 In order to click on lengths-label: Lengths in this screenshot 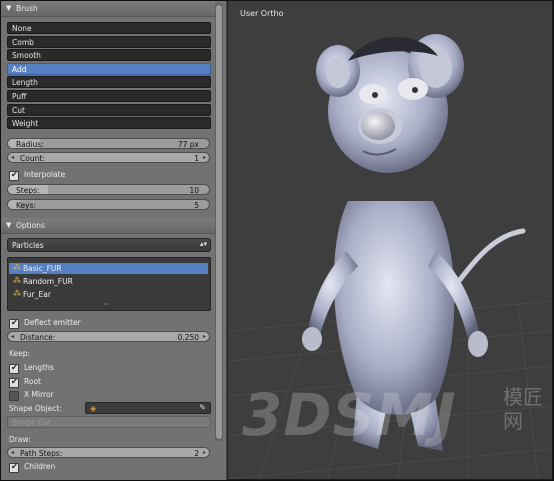, I will do `click(39, 367)`.